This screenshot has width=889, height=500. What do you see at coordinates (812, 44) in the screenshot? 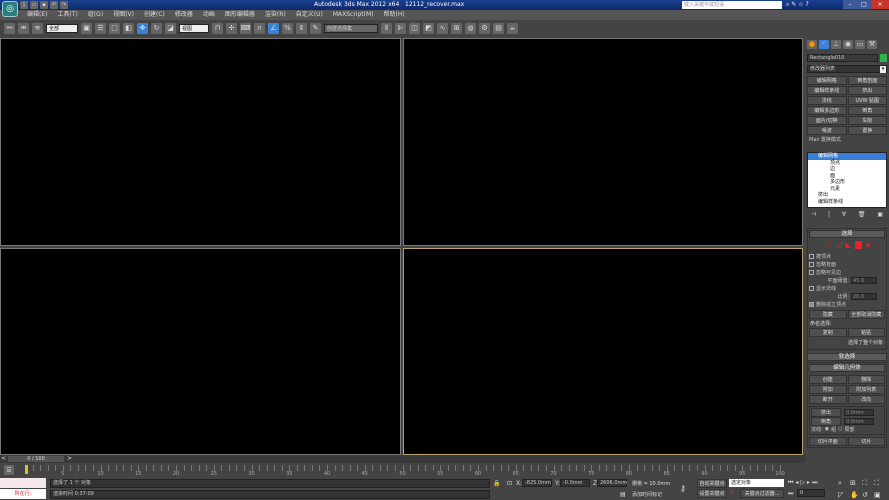
I see `create-tab-icon: ●` at bounding box center [812, 44].